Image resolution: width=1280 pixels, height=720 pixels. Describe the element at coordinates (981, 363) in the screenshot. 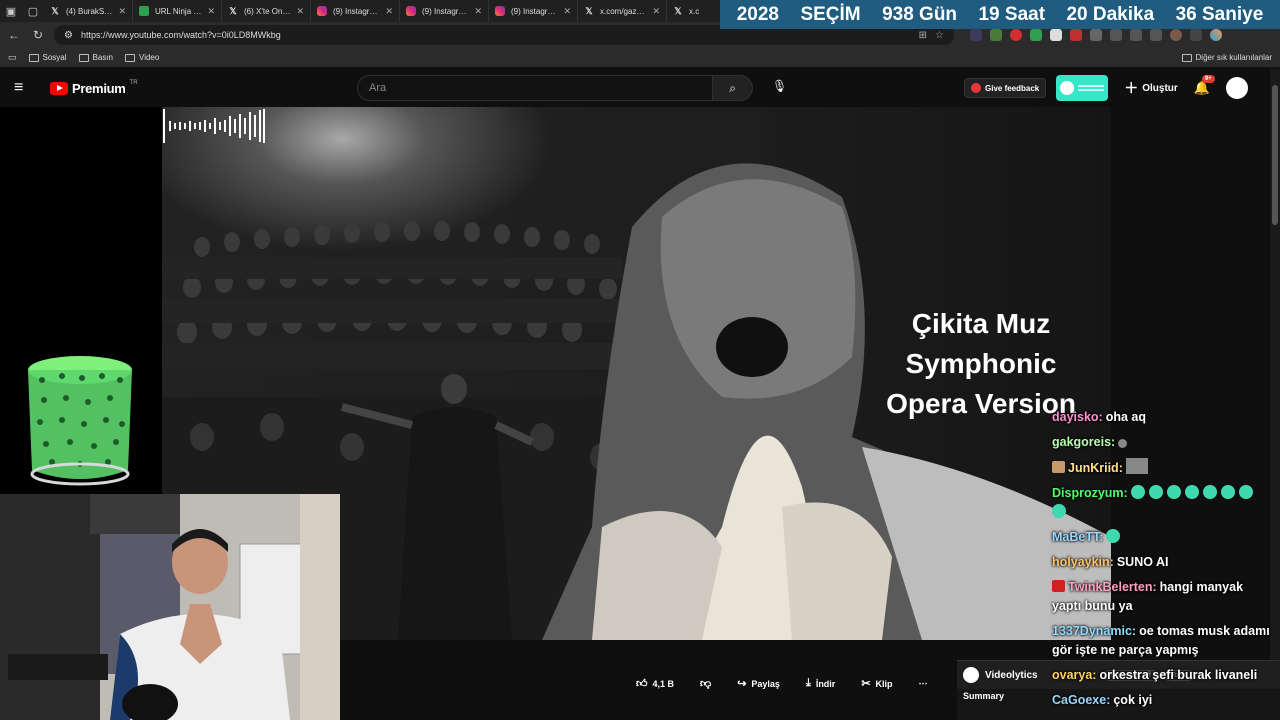

I see `video-overlay-title: Çikita Muz Symphonic Opera Version` at that location.